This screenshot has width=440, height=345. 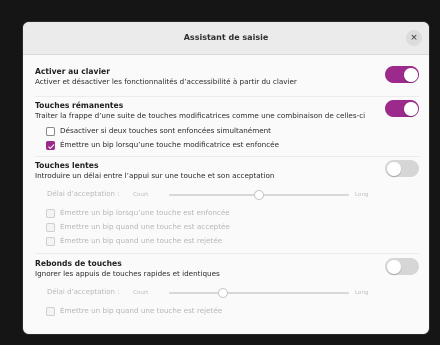 I want to click on titlebar: Assistant de saisie ×, so click(x=226, y=38).